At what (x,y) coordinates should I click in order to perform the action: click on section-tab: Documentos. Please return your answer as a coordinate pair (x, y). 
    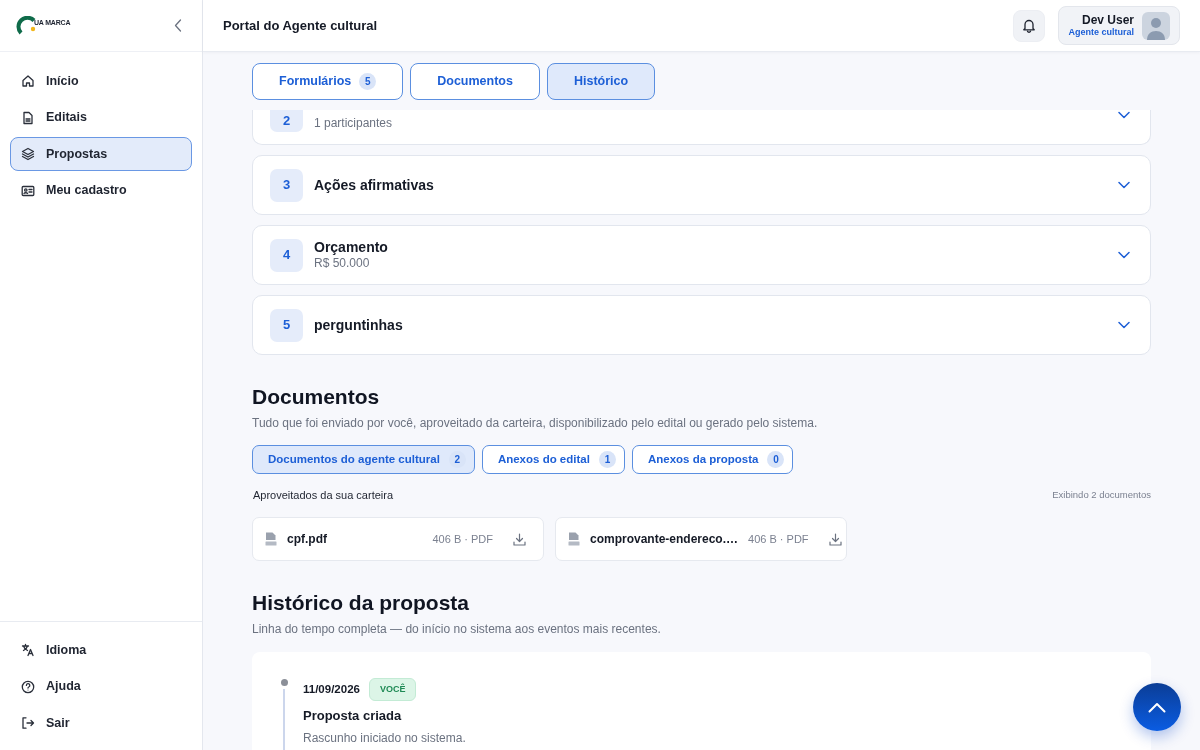
    Looking at the image, I should click on (475, 81).